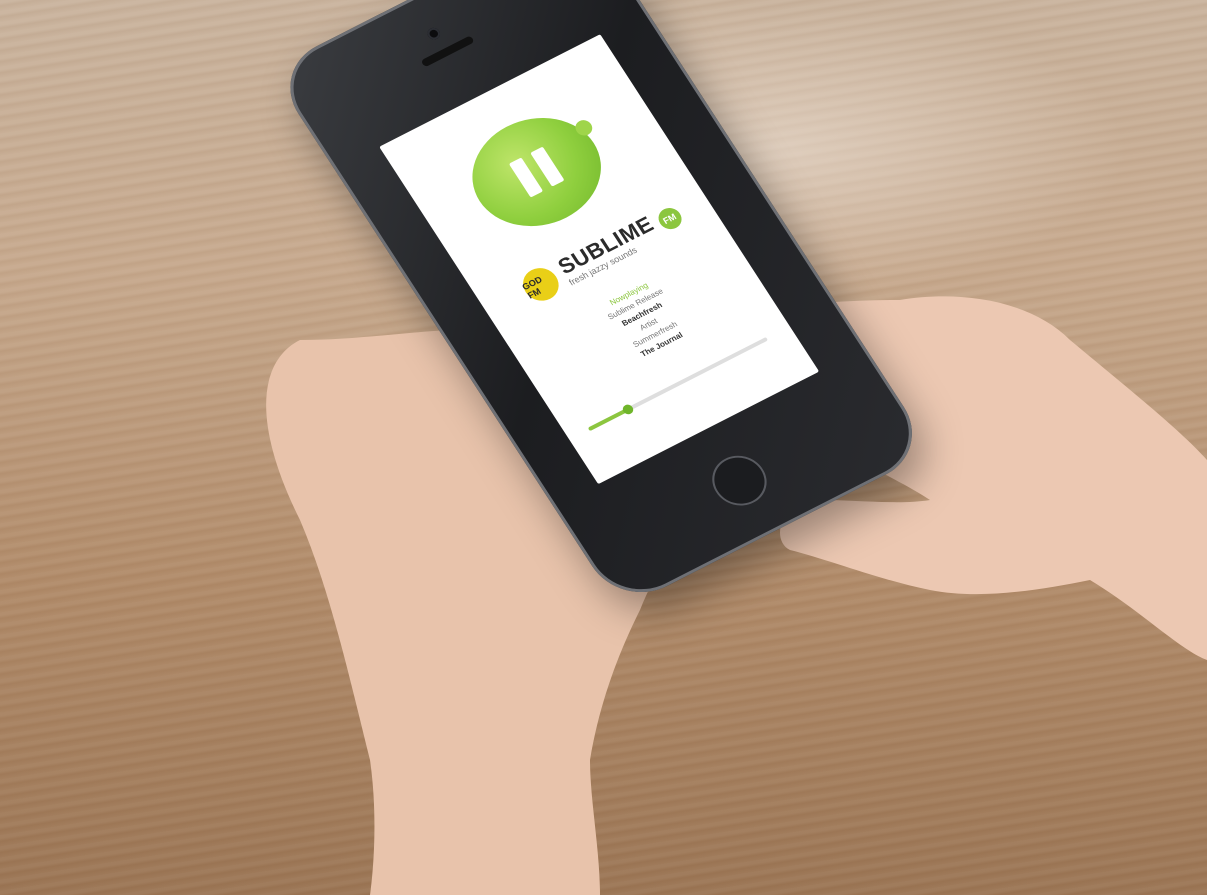  What do you see at coordinates (541, 284) in the screenshot?
I see `station-badge: GOD FM` at bounding box center [541, 284].